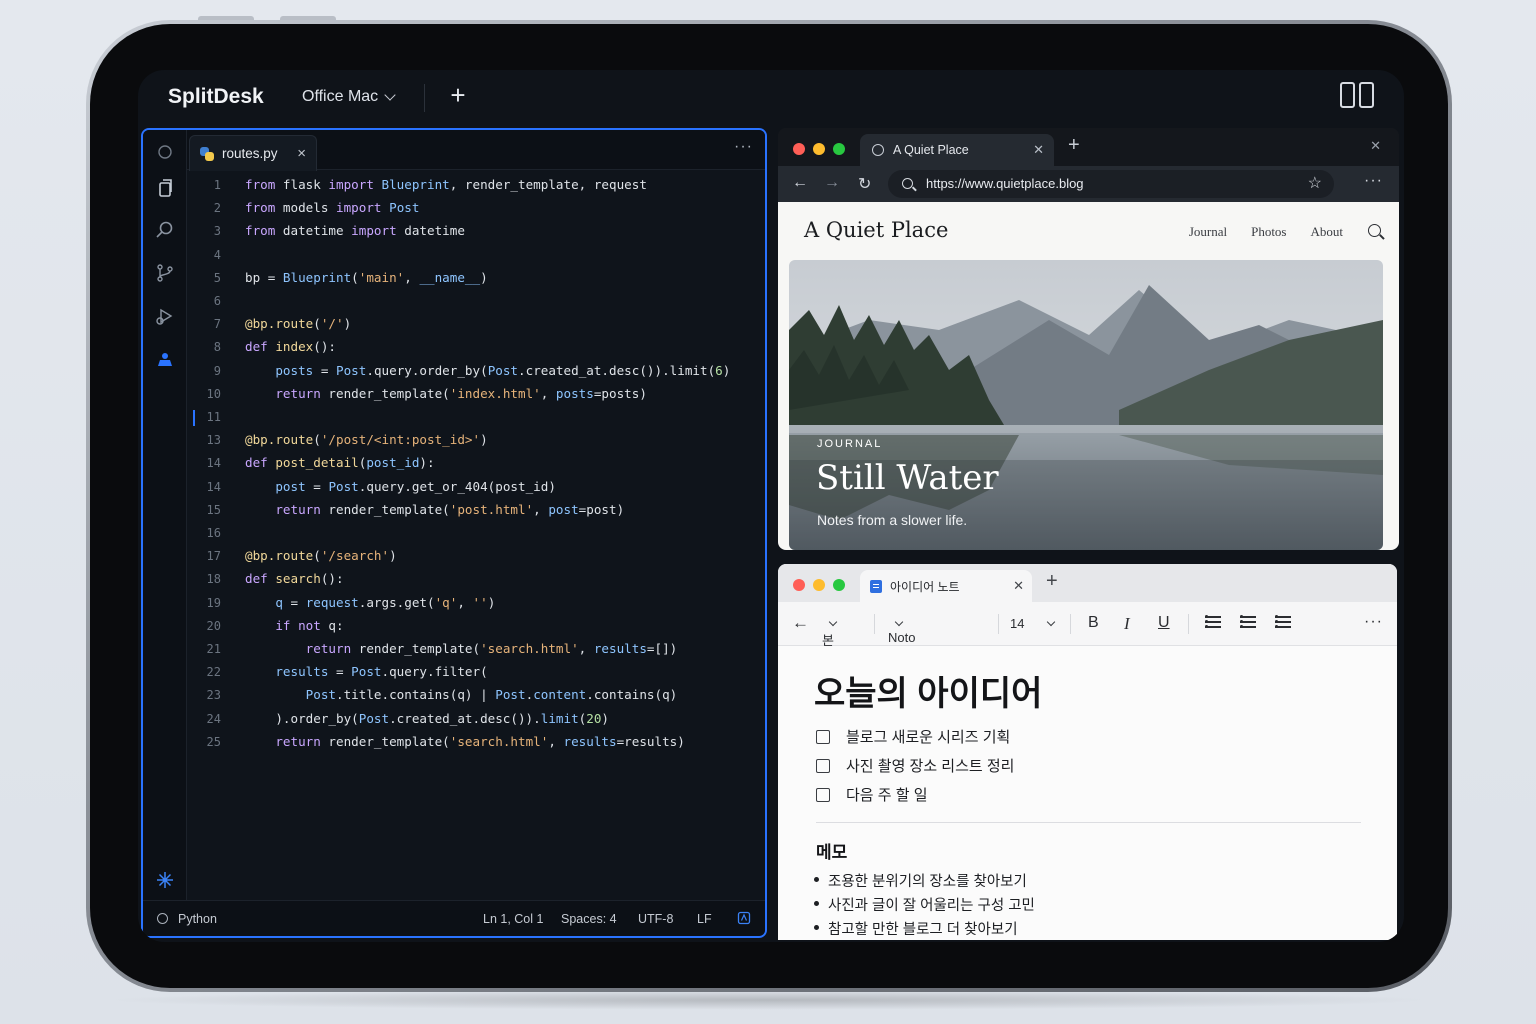 This screenshot has height=1024, width=1536. What do you see at coordinates (1048, 623) in the screenshot?
I see `font-size-dropdown` at bounding box center [1048, 623].